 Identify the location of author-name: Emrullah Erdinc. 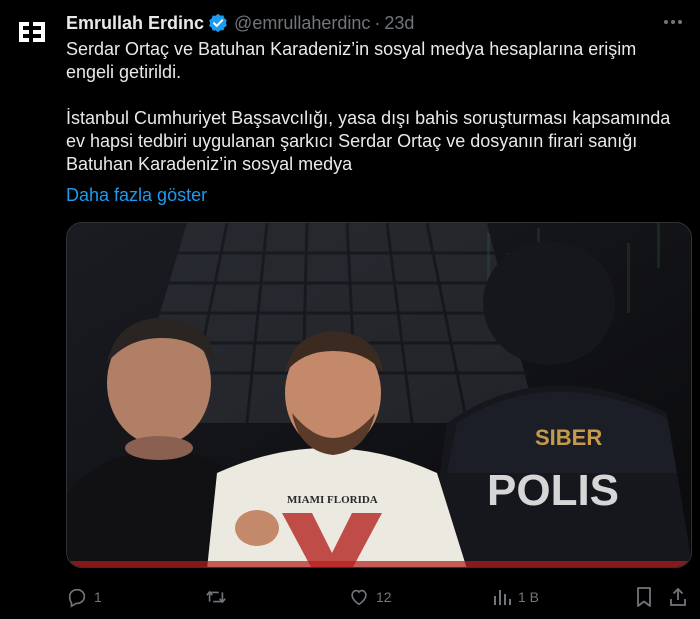
(135, 23).